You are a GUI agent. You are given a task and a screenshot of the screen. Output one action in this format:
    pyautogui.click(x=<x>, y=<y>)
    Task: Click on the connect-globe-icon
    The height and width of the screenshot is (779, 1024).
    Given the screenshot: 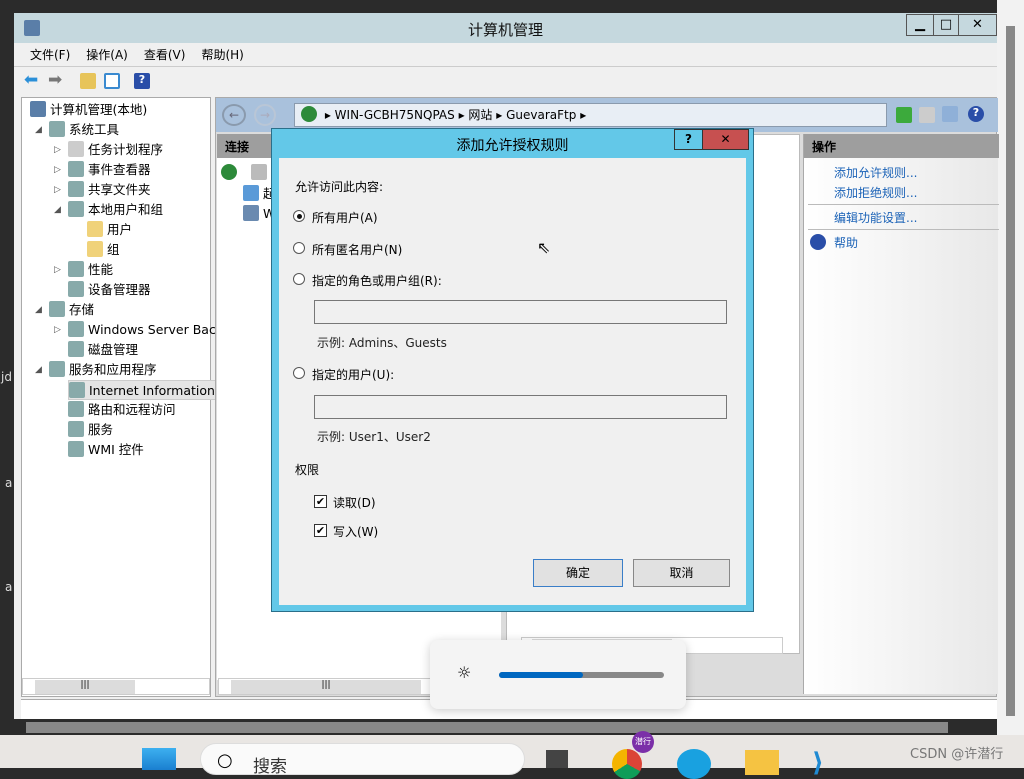 What is the action you would take?
    pyautogui.click(x=229, y=172)
    